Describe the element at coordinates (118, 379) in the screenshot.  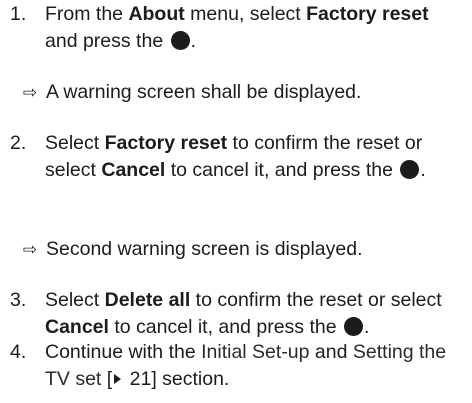
I see `page-reference-triangle-icon` at that location.